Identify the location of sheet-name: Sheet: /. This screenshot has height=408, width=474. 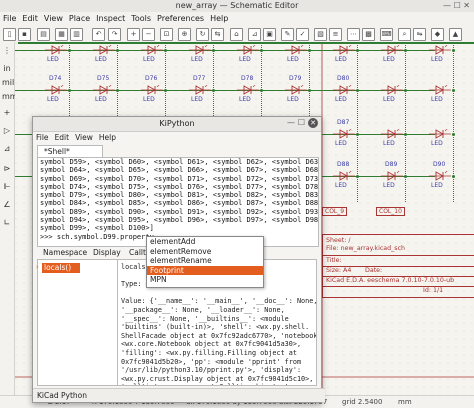
(338, 240).